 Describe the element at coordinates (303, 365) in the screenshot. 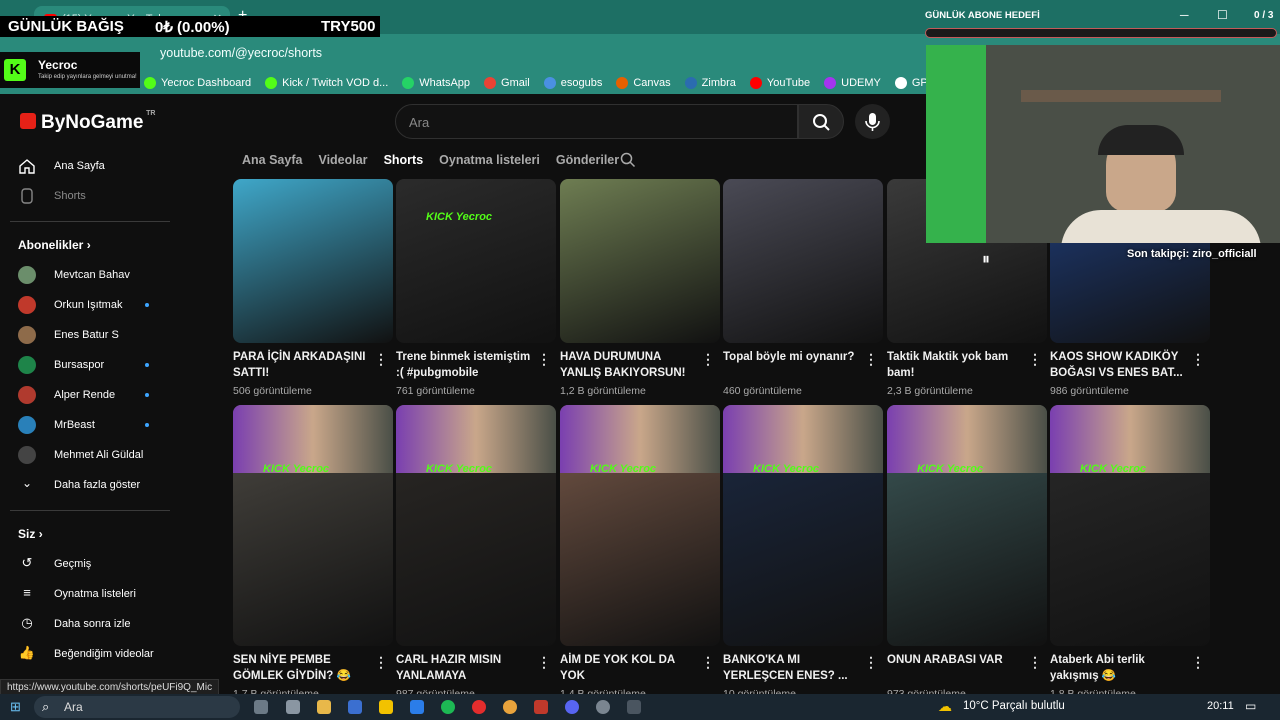

I see `short-title: PARA İÇİN ARKADAŞINI SATTI!` at that location.